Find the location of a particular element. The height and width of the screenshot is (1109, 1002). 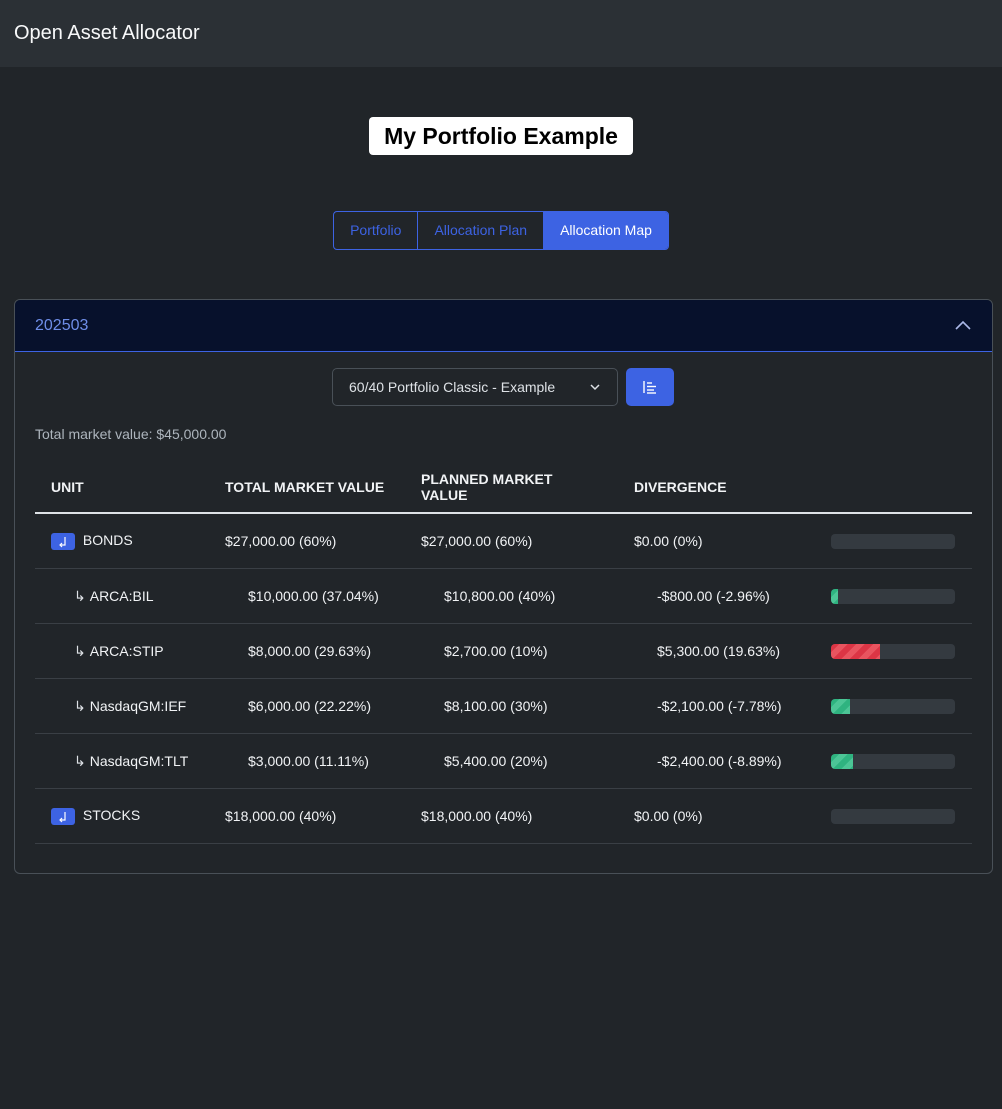

planned-market-value-cell: $27,000.00 (60%) is located at coordinates (511, 541).